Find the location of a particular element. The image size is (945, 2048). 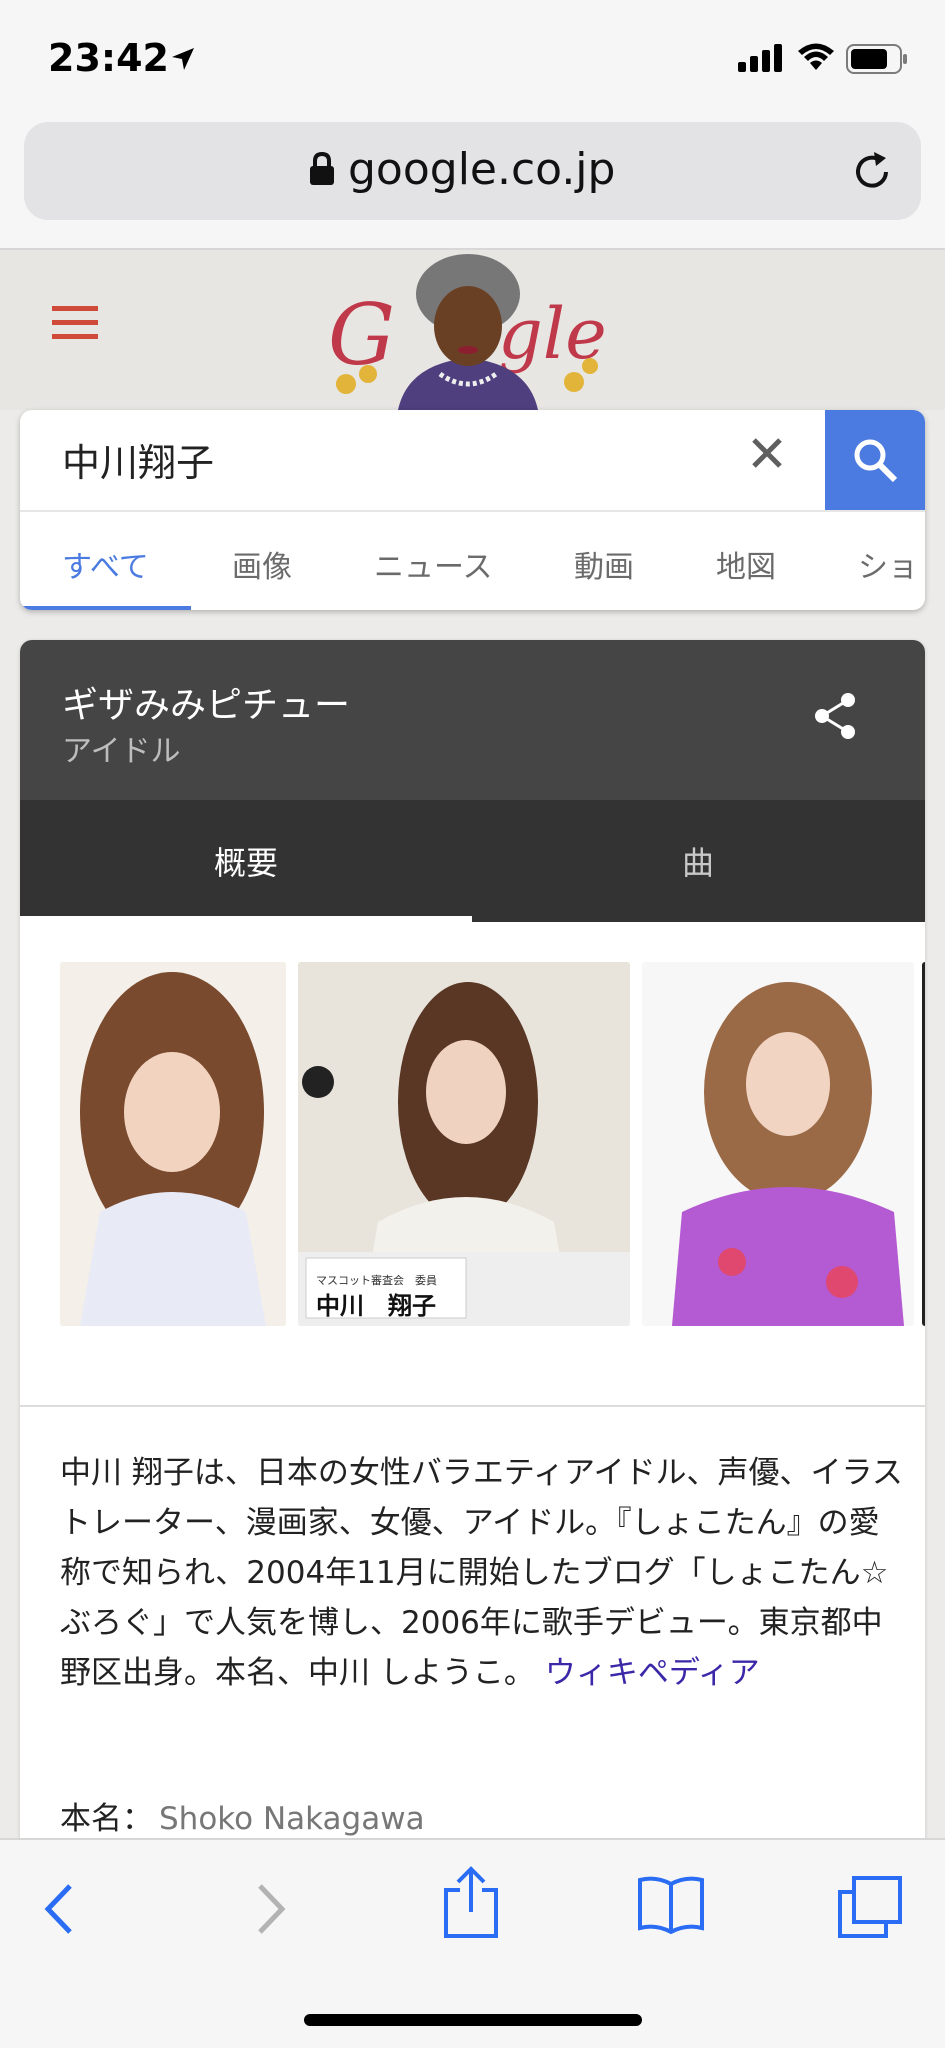

real-name-label: 本名： is located at coordinates (106, 1819).